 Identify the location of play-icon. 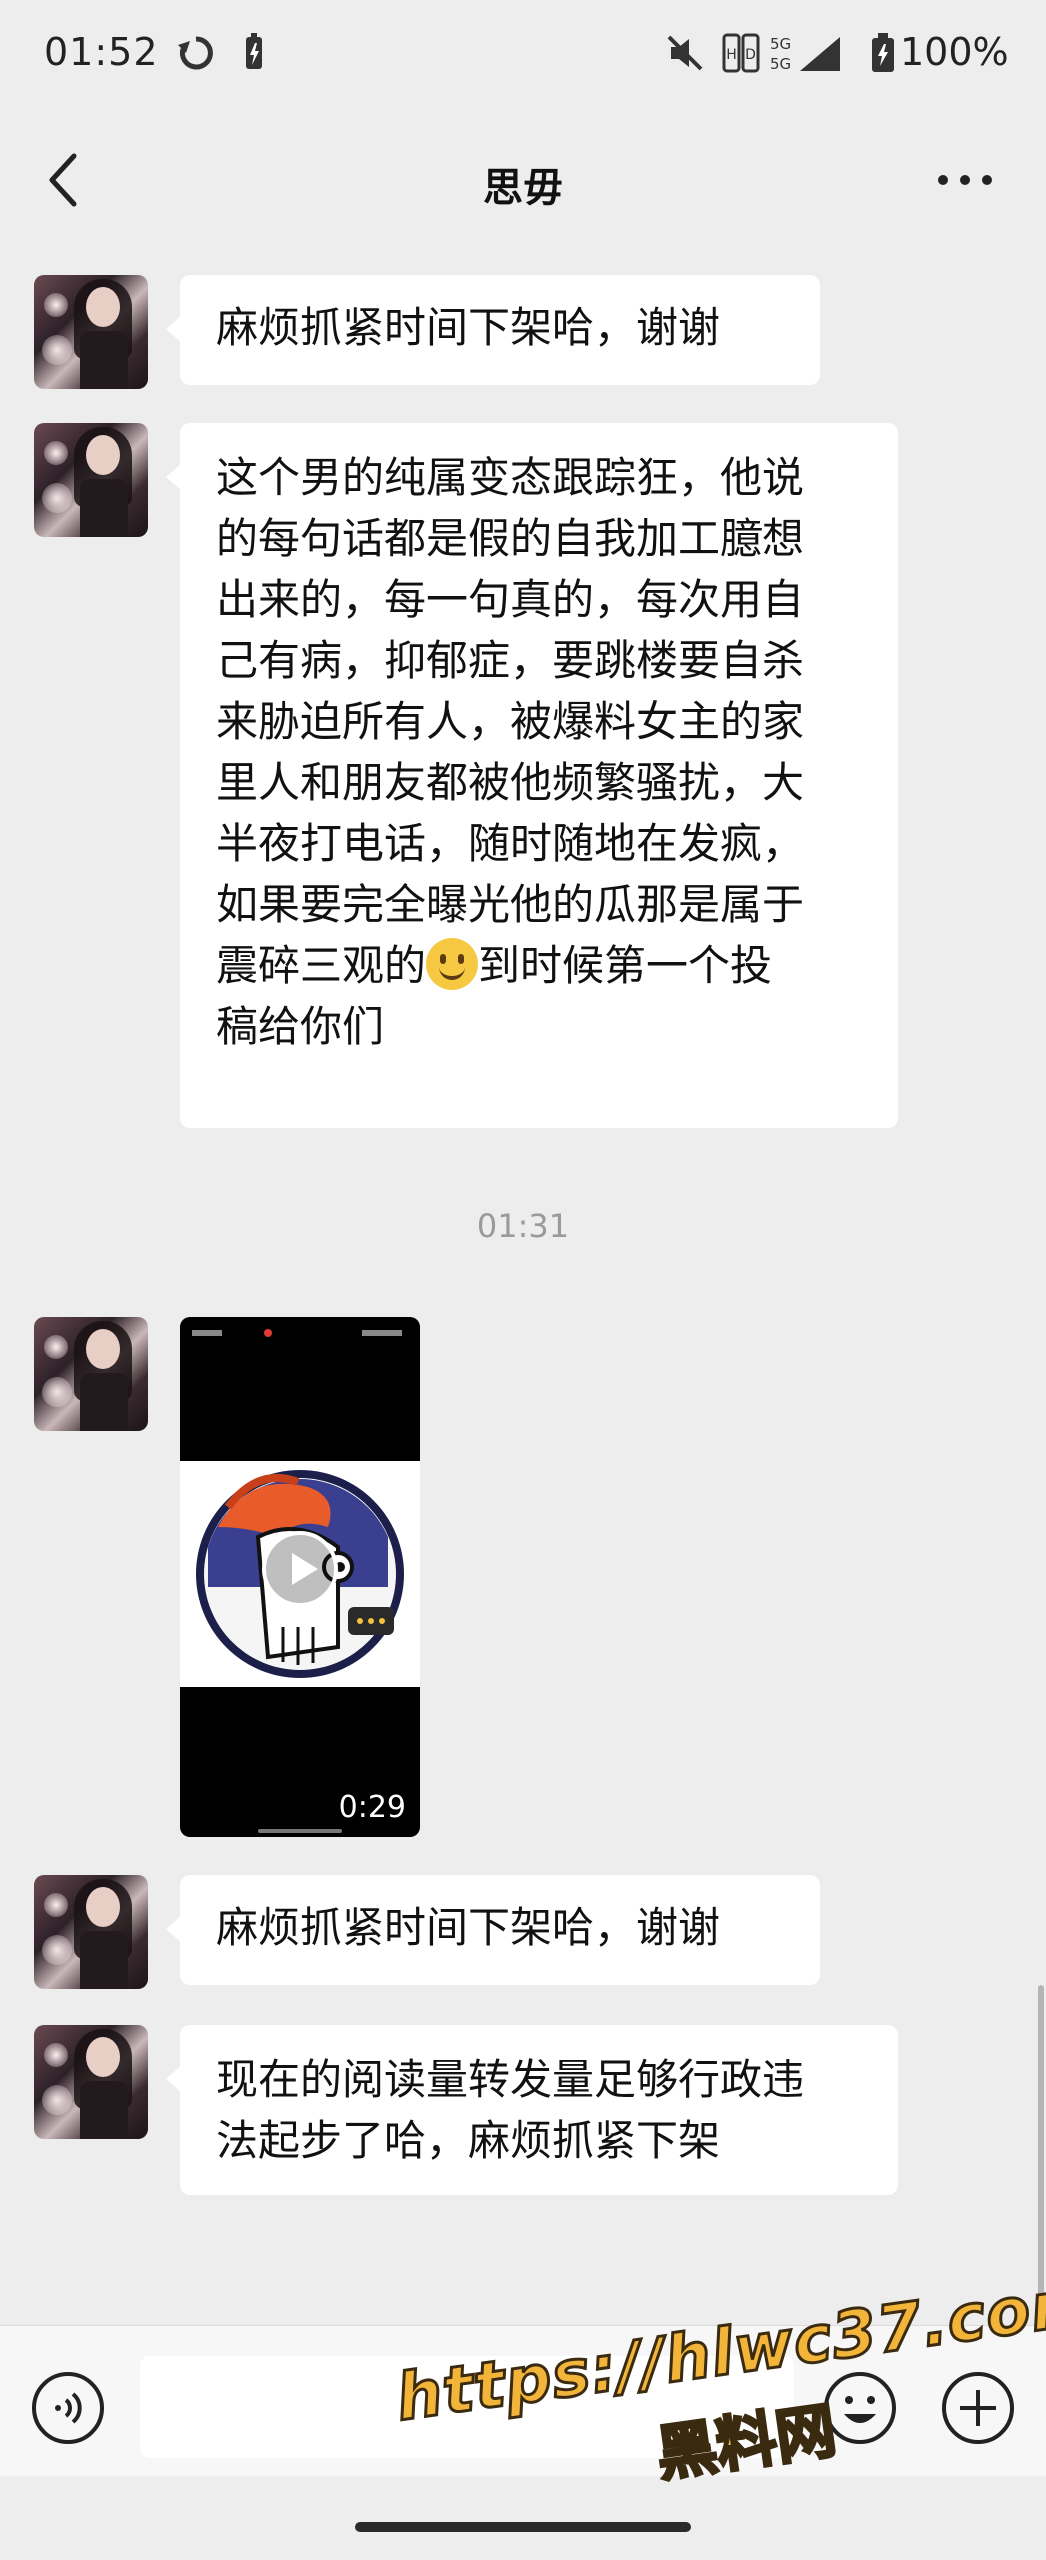
(300, 1569).